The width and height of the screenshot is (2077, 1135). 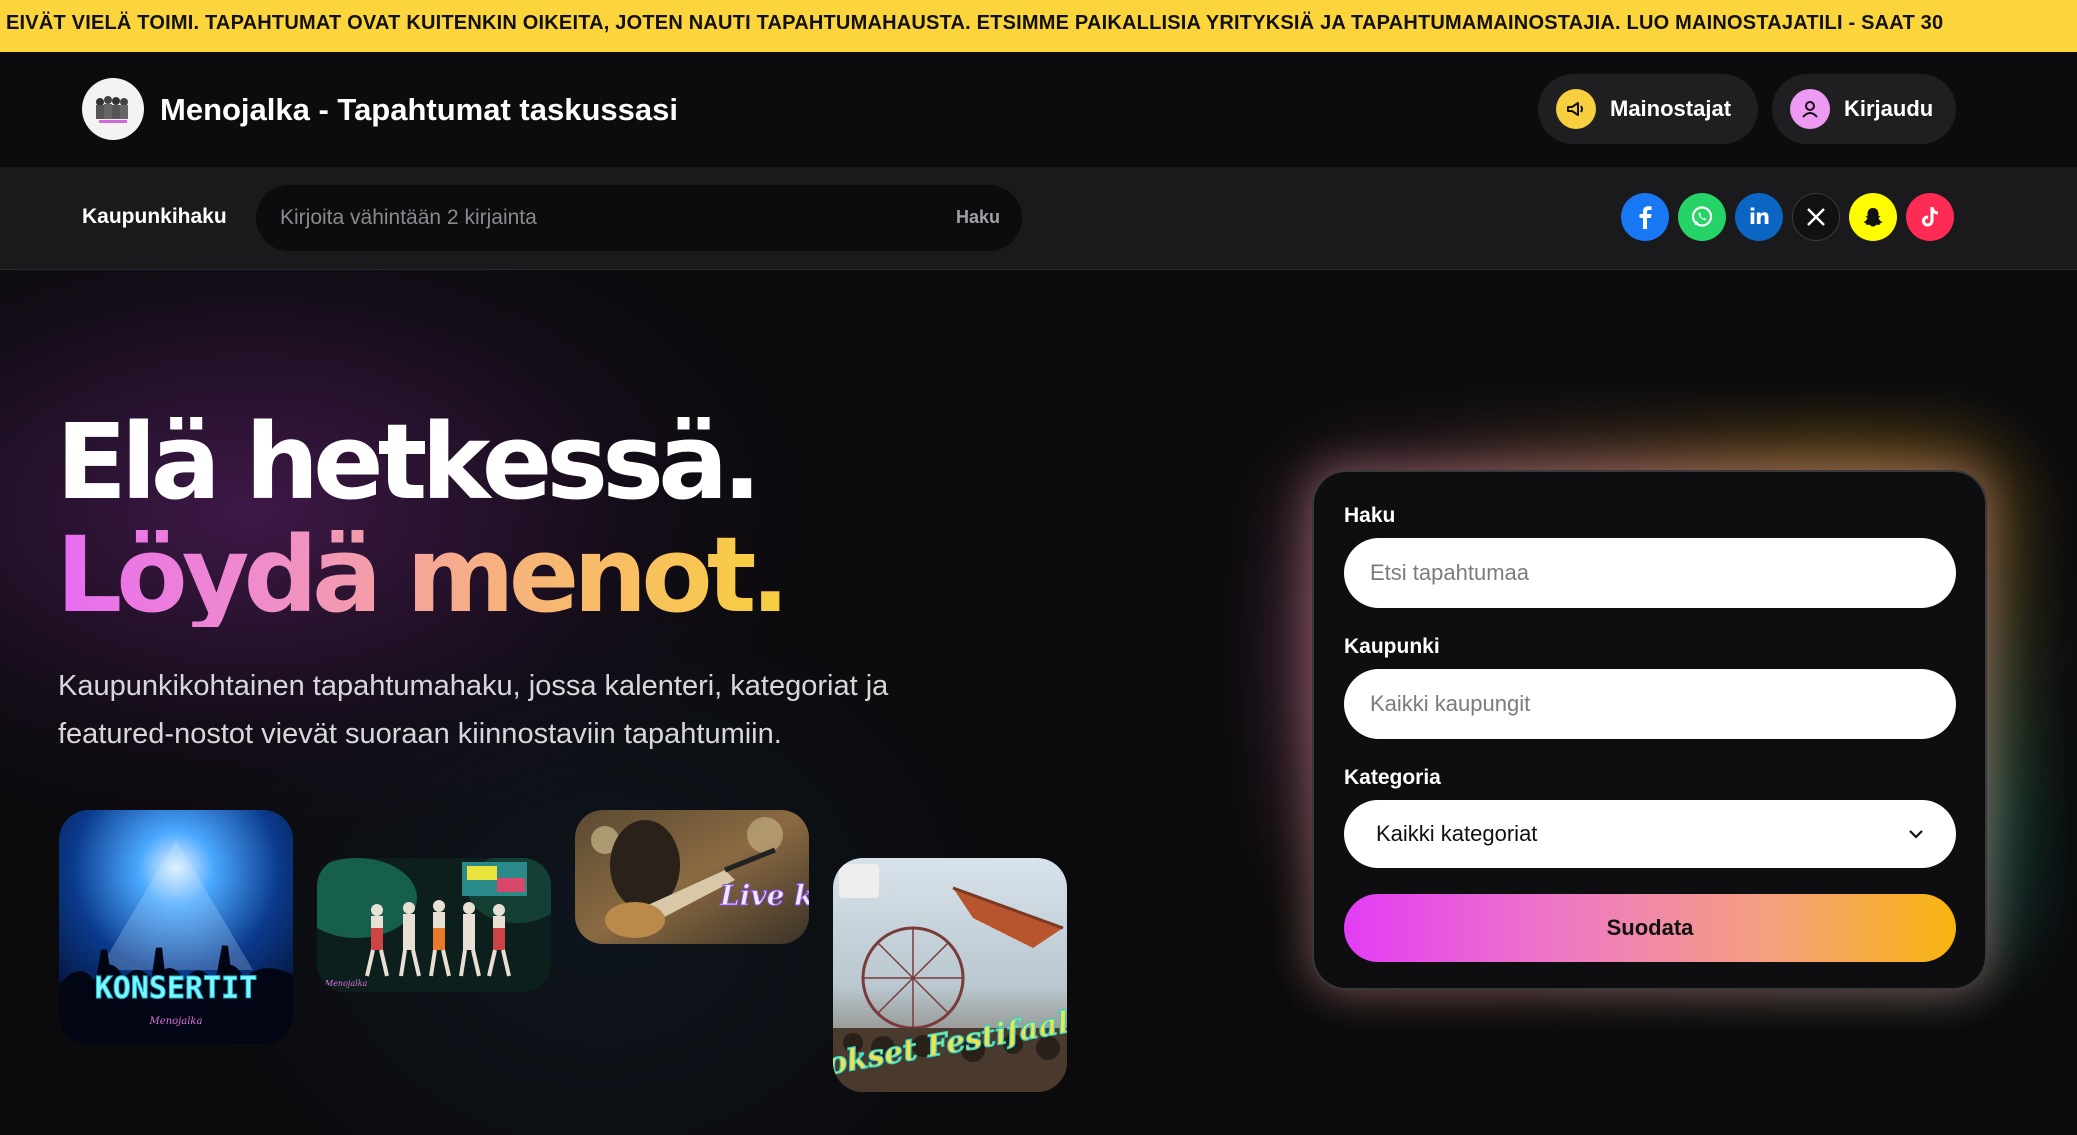 I want to click on site-logo, so click(x=113, y=109).